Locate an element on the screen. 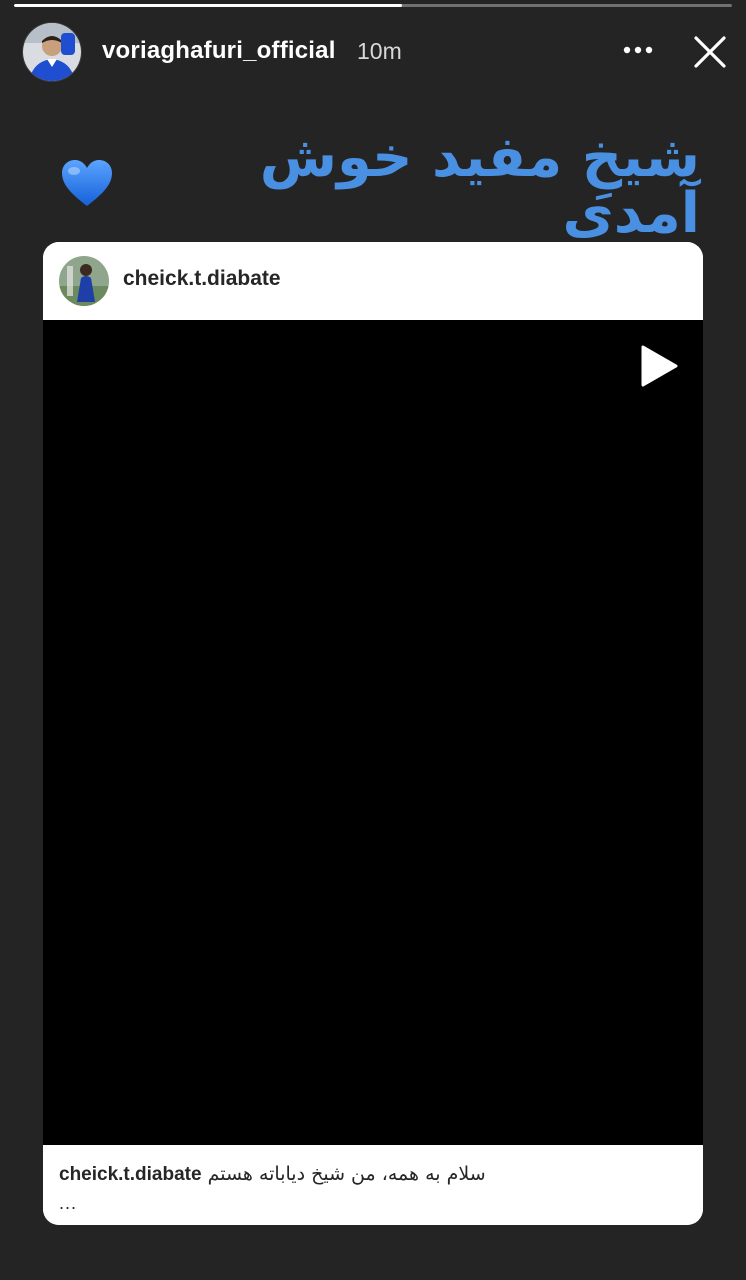  story-caption: شیخِ مفید خوش آمدی is located at coordinates (380, 186).